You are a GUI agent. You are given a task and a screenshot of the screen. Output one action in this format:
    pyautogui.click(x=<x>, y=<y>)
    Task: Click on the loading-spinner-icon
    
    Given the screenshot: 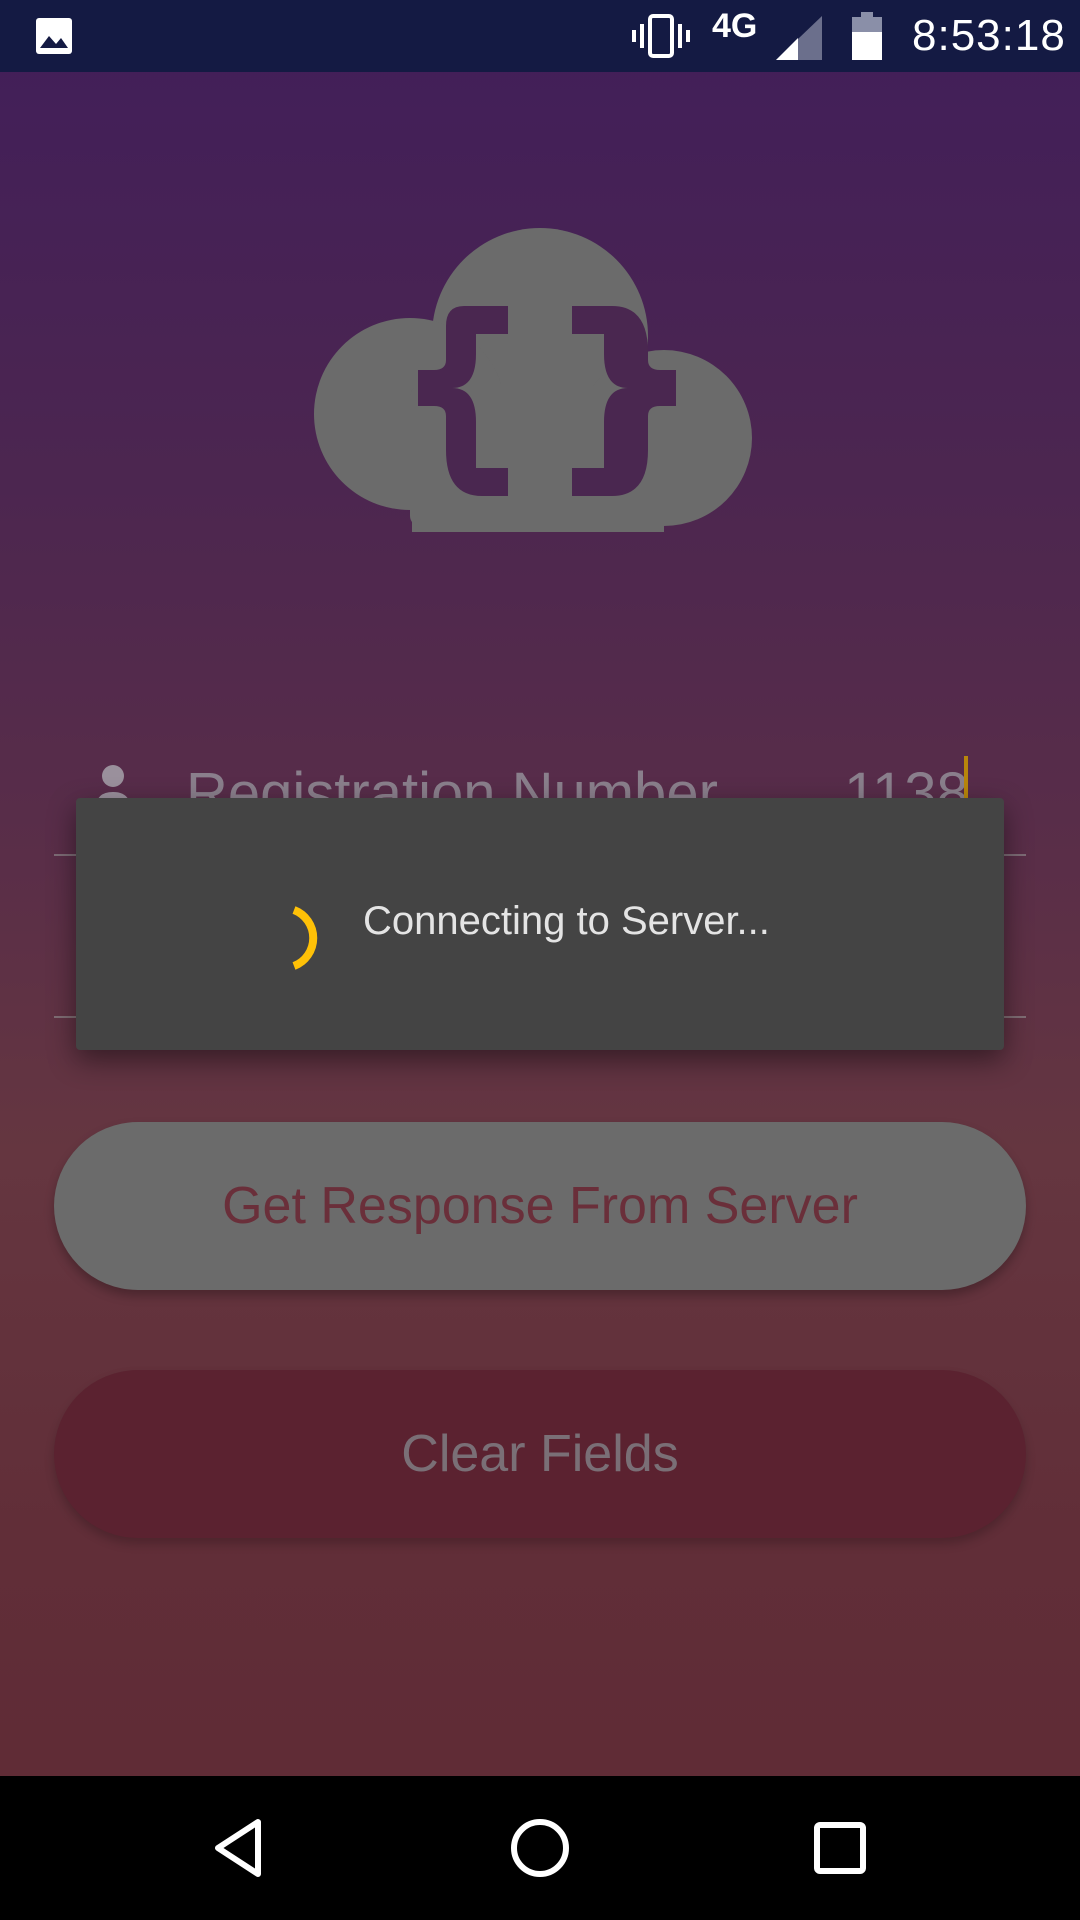 What is the action you would take?
    pyautogui.click(x=305, y=938)
    